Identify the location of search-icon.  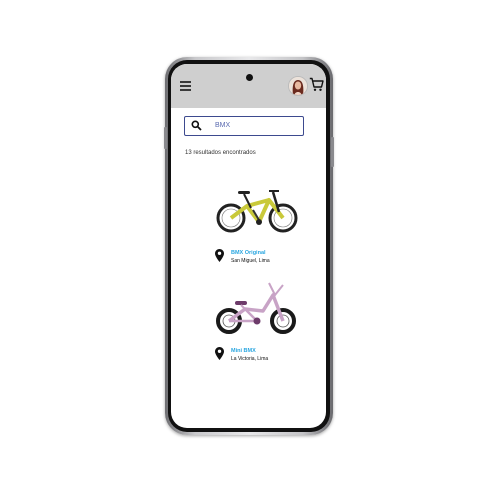
(196, 125).